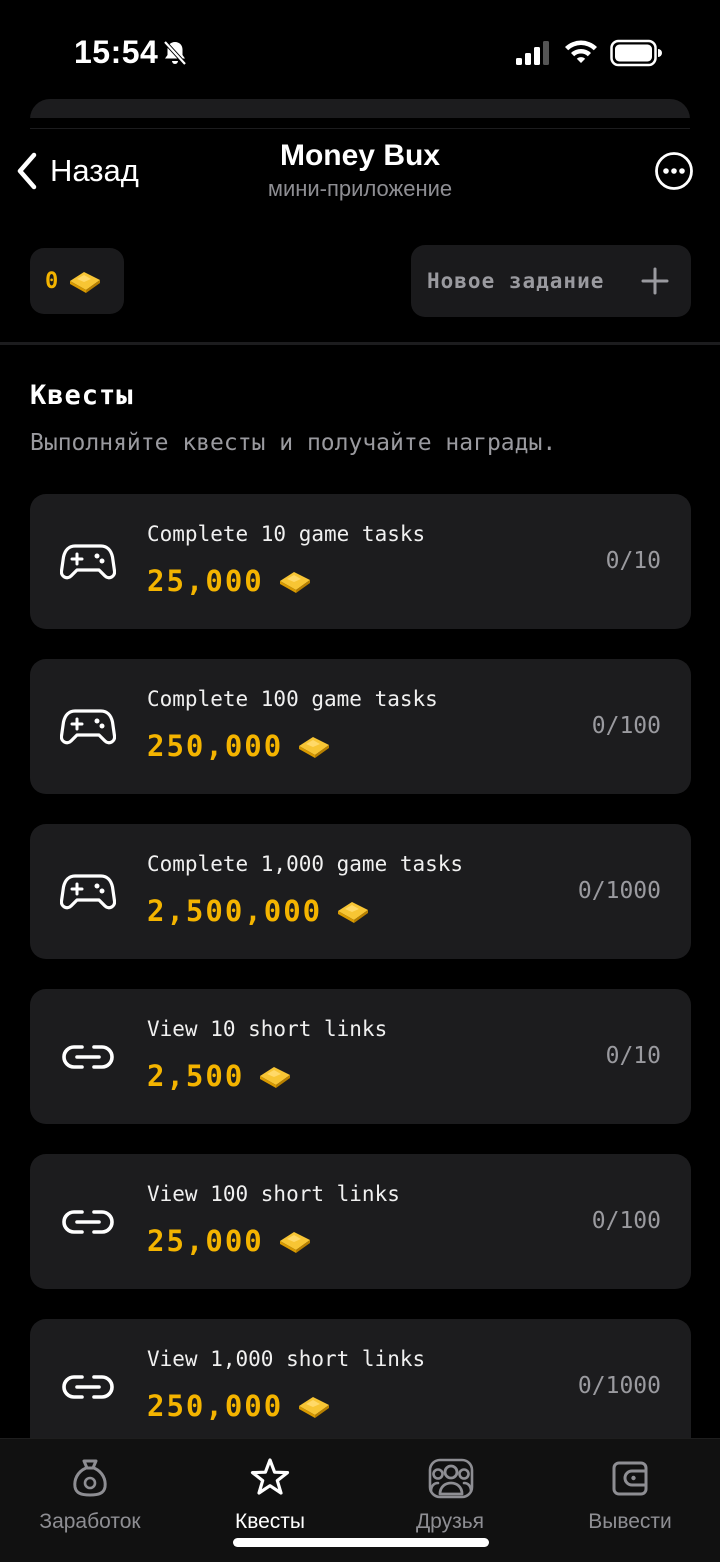  I want to click on battery-icon, so click(636, 53).